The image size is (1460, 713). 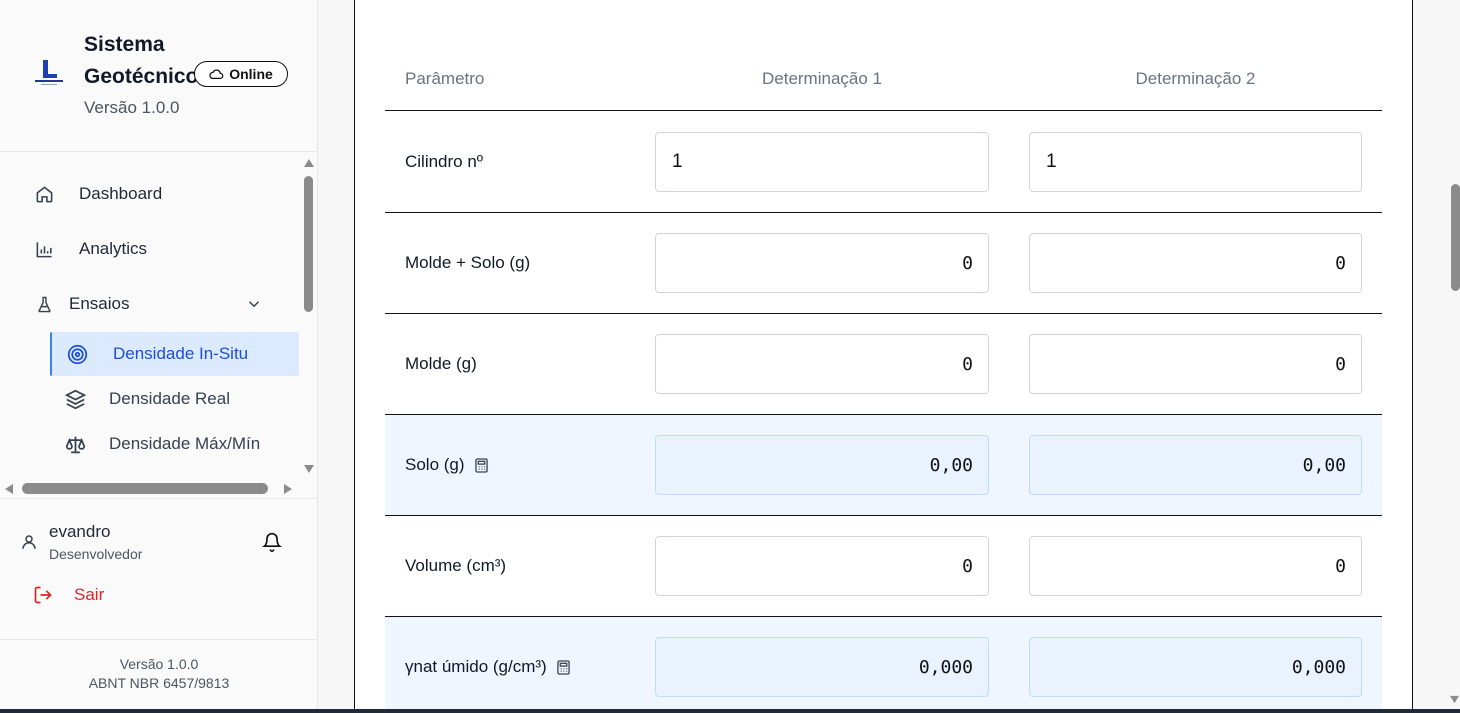 I want to click on table-row-calculated: γnat úmido (g/cm³) 0,000 0,000, so click(x=883, y=665).